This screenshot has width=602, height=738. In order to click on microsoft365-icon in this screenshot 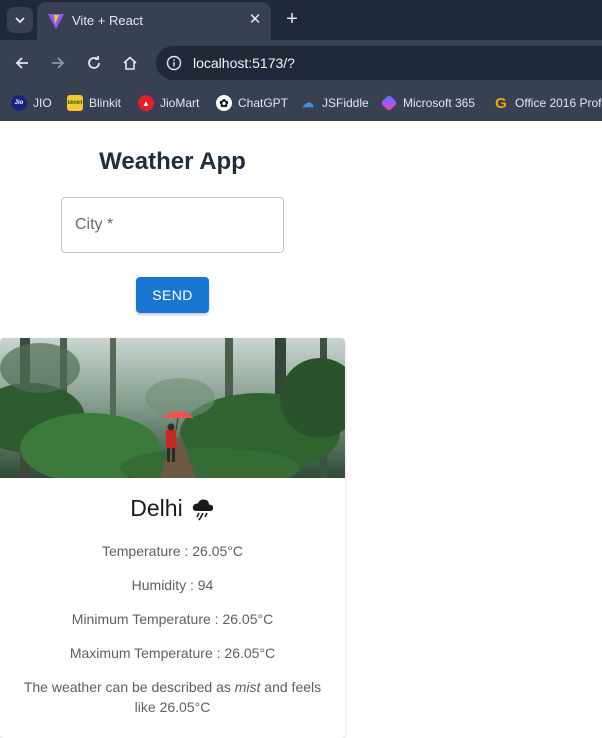, I will do `click(389, 103)`.